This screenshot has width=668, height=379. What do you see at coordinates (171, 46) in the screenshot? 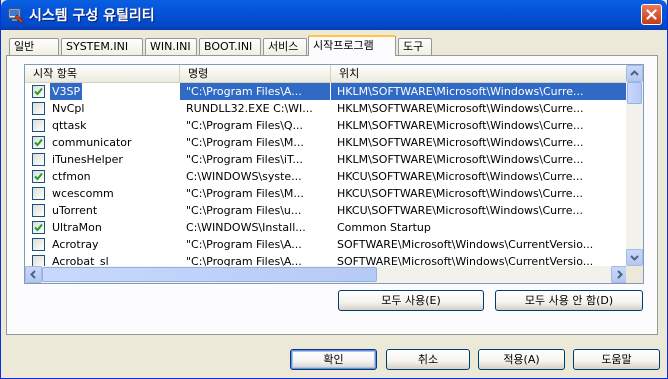
I see `tab-win-ini: WIN.INI` at bounding box center [171, 46].